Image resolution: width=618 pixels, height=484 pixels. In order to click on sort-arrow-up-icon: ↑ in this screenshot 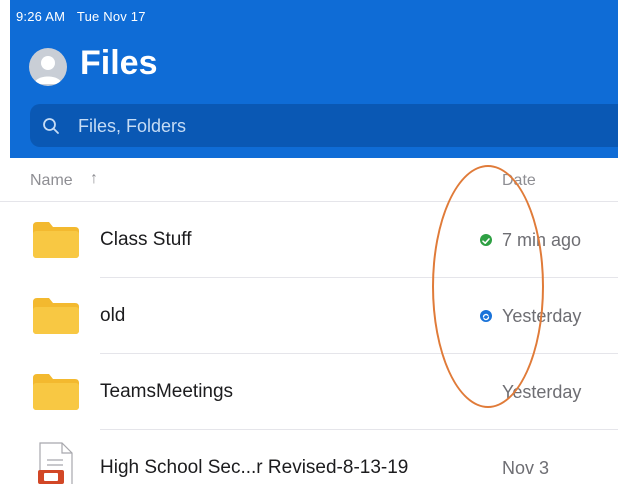, I will do `click(94, 179)`.